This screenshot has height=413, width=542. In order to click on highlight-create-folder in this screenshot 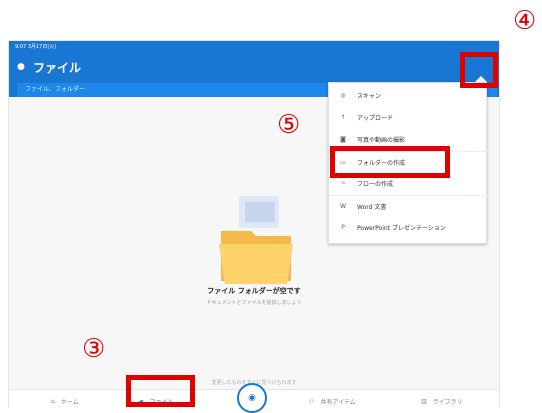, I will do `click(390, 162)`.